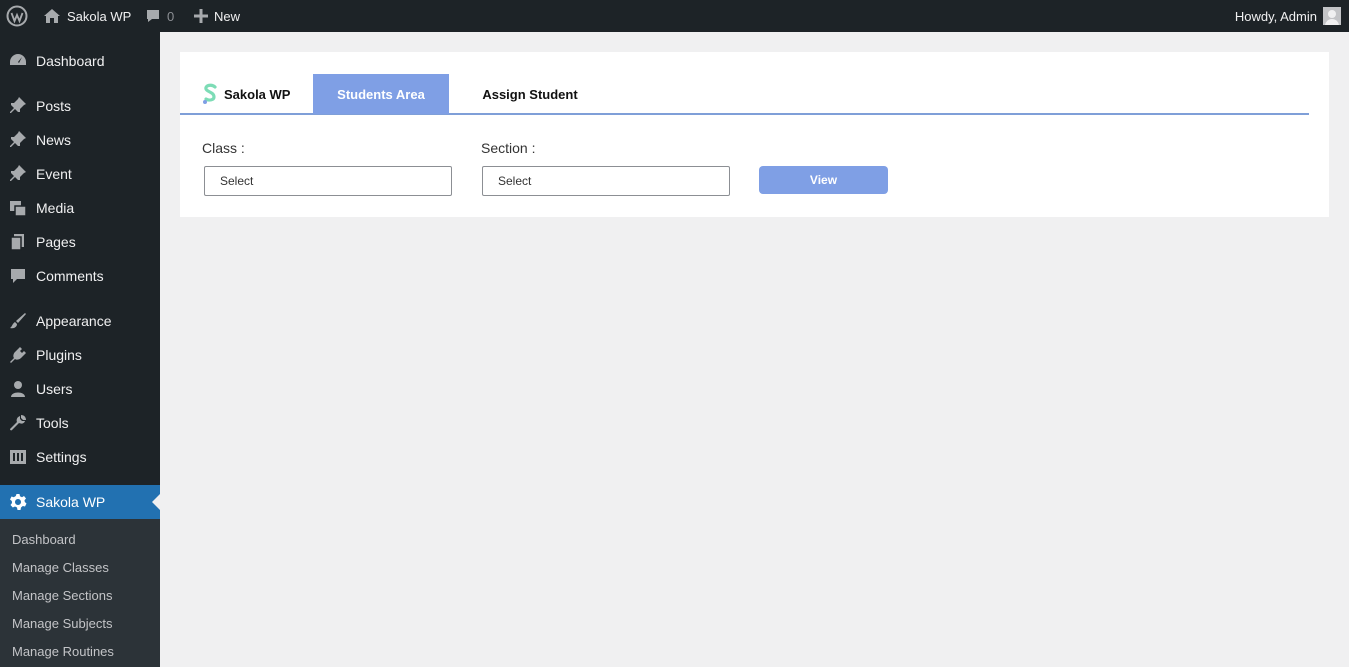  I want to click on plus-icon, so click(201, 16).